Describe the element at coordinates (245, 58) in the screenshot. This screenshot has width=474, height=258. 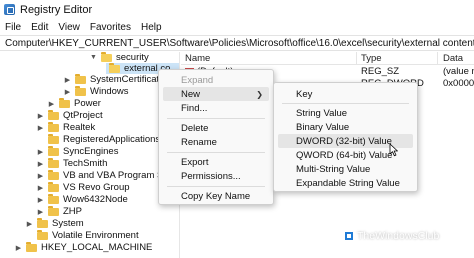
I see `column-header-name: Name` at that location.